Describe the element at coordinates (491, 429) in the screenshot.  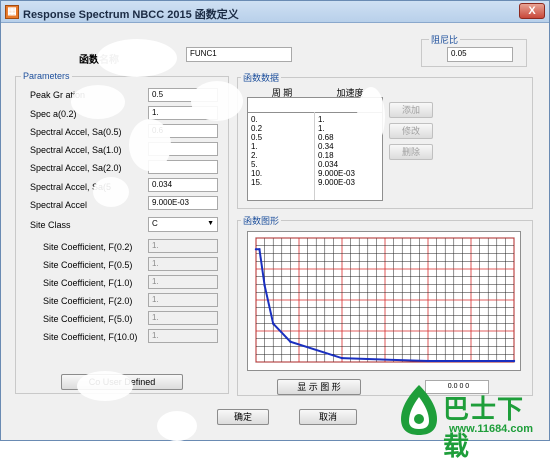
I see `watermark-url: www.11684.com` at that location.